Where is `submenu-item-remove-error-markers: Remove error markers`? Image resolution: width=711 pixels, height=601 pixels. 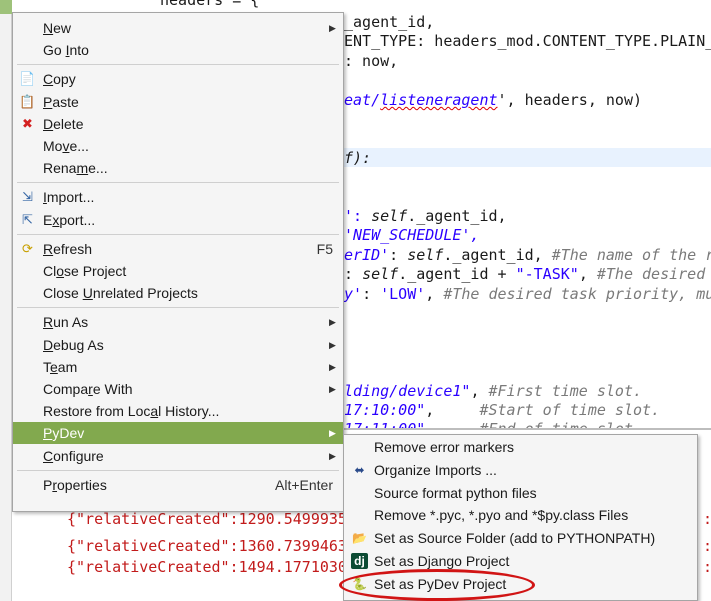
submenu-item-remove-error-markers: Remove error markers is located at coordinates (520, 447).